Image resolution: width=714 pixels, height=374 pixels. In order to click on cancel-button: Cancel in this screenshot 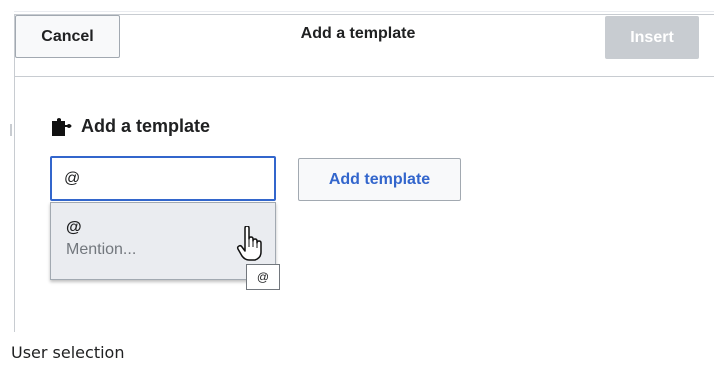, I will do `click(67, 36)`.